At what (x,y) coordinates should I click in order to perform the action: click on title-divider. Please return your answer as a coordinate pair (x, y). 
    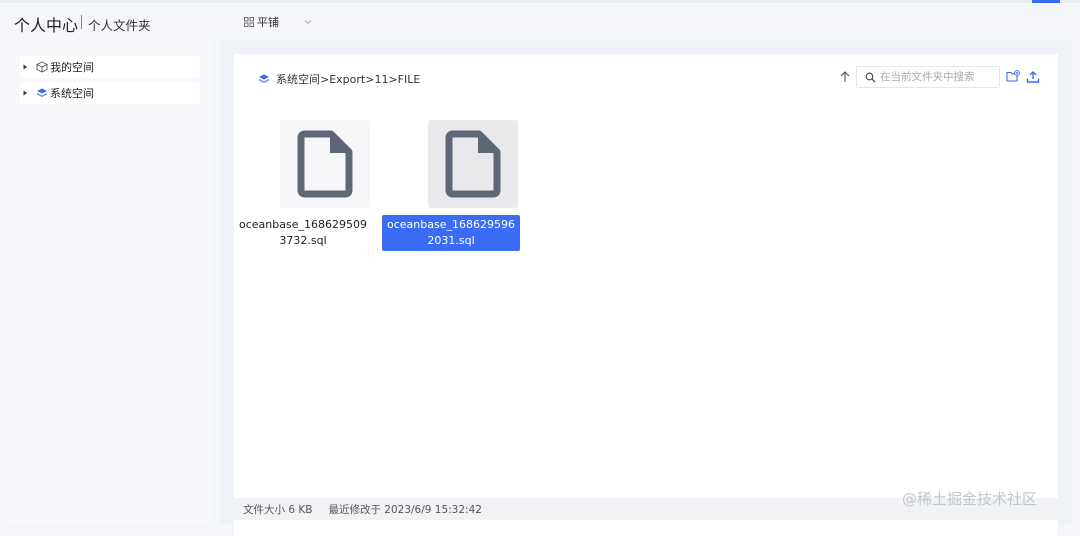
    Looking at the image, I should click on (81, 22).